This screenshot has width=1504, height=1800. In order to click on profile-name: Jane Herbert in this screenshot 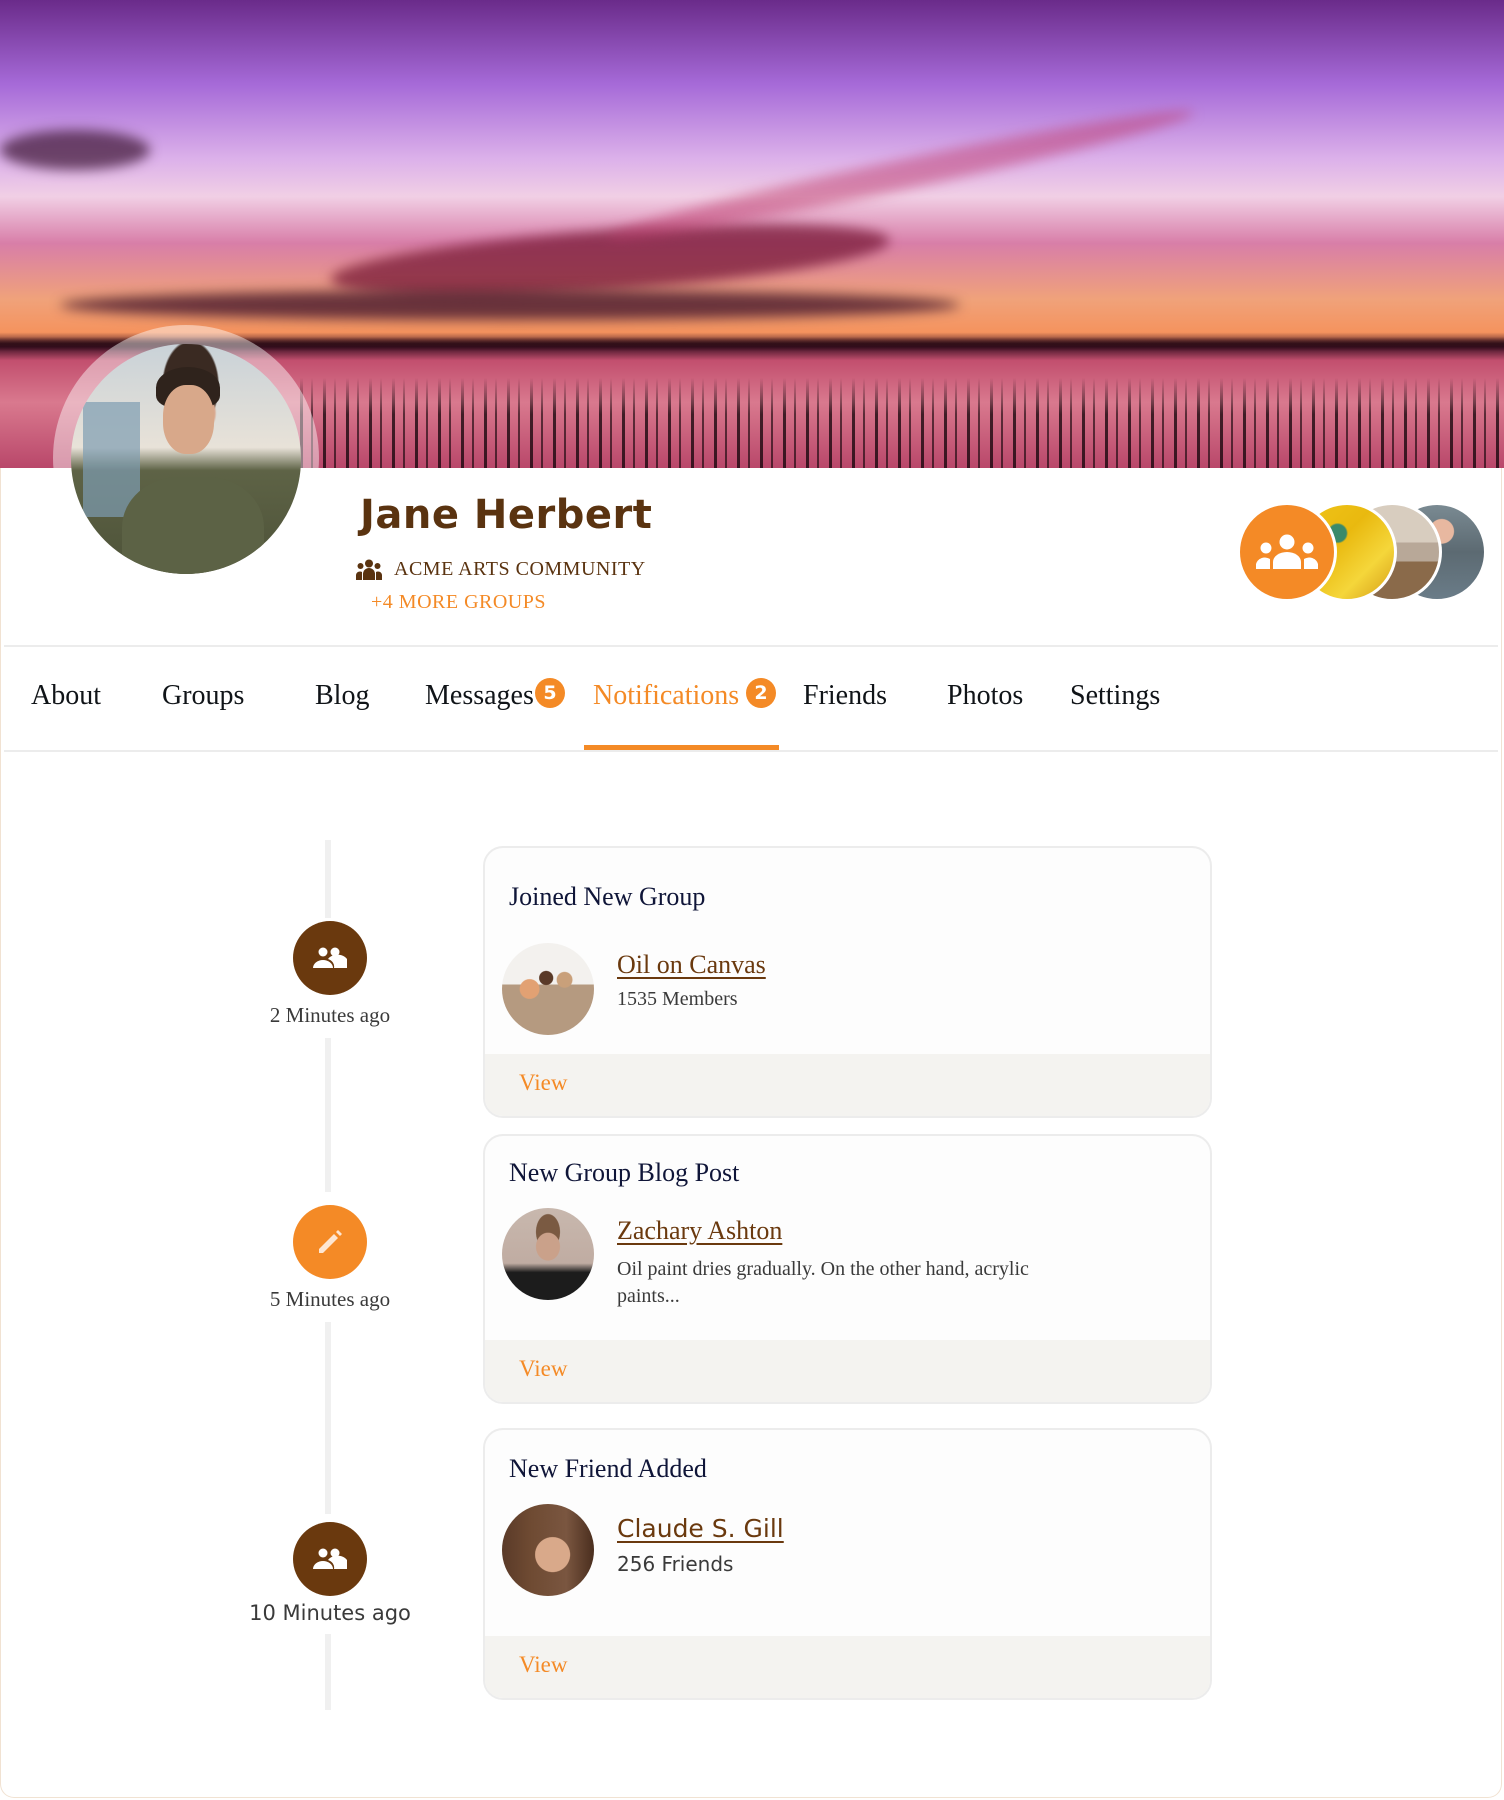, I will do `click(506, 515)`.